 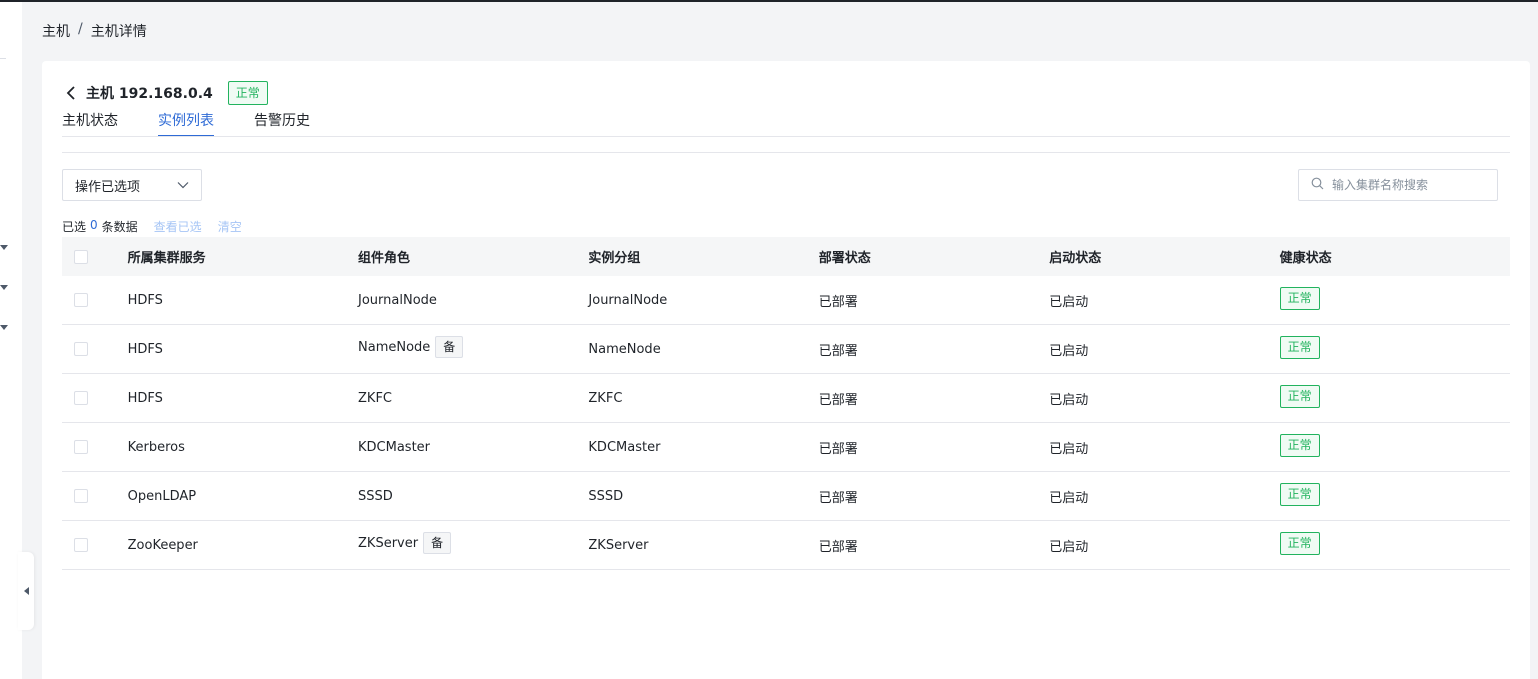 What do you see at coordinates (786, 256) in the screenshot?
I see `table-header: 所属集群服务 组件角色 实例分组 部署状态 启动状态 健康状态` at bounding box center [786, 256].